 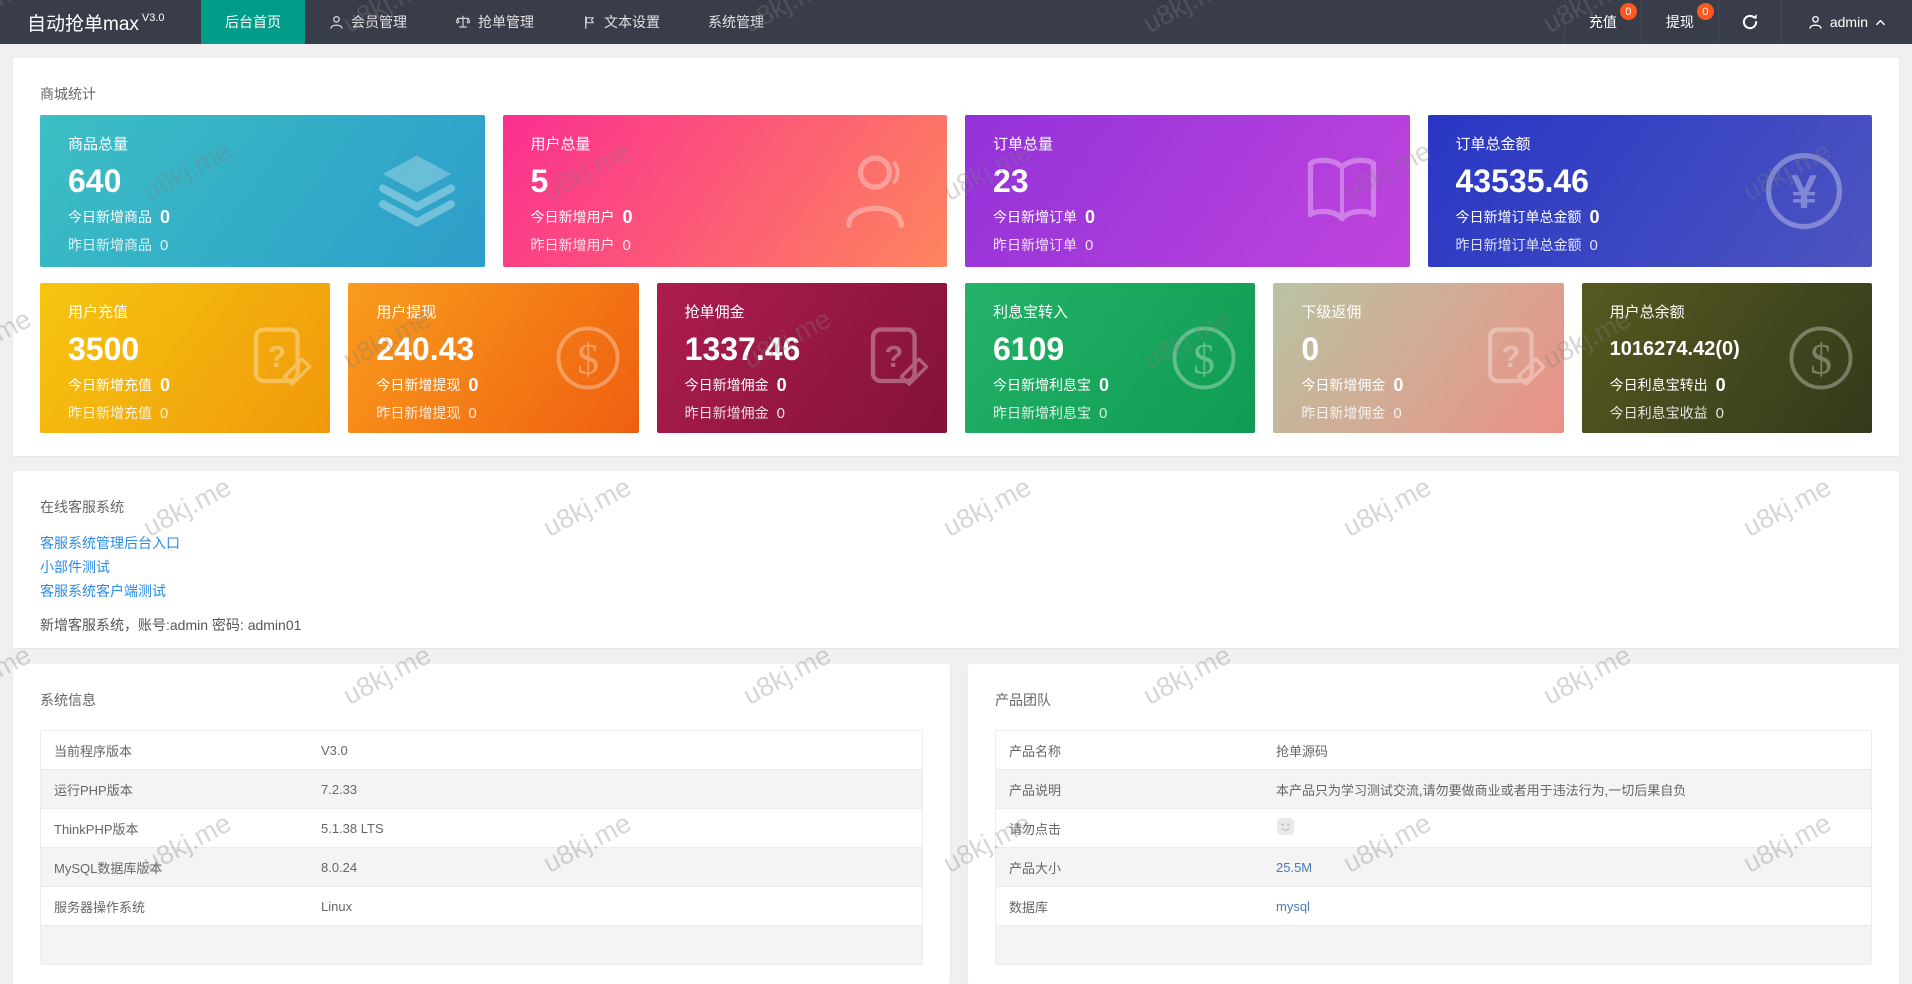 What do you see at coordinates (736, 22) in the screenshot?
I see `nav-item-5: 系统管理` at bounding box center [736, 22].